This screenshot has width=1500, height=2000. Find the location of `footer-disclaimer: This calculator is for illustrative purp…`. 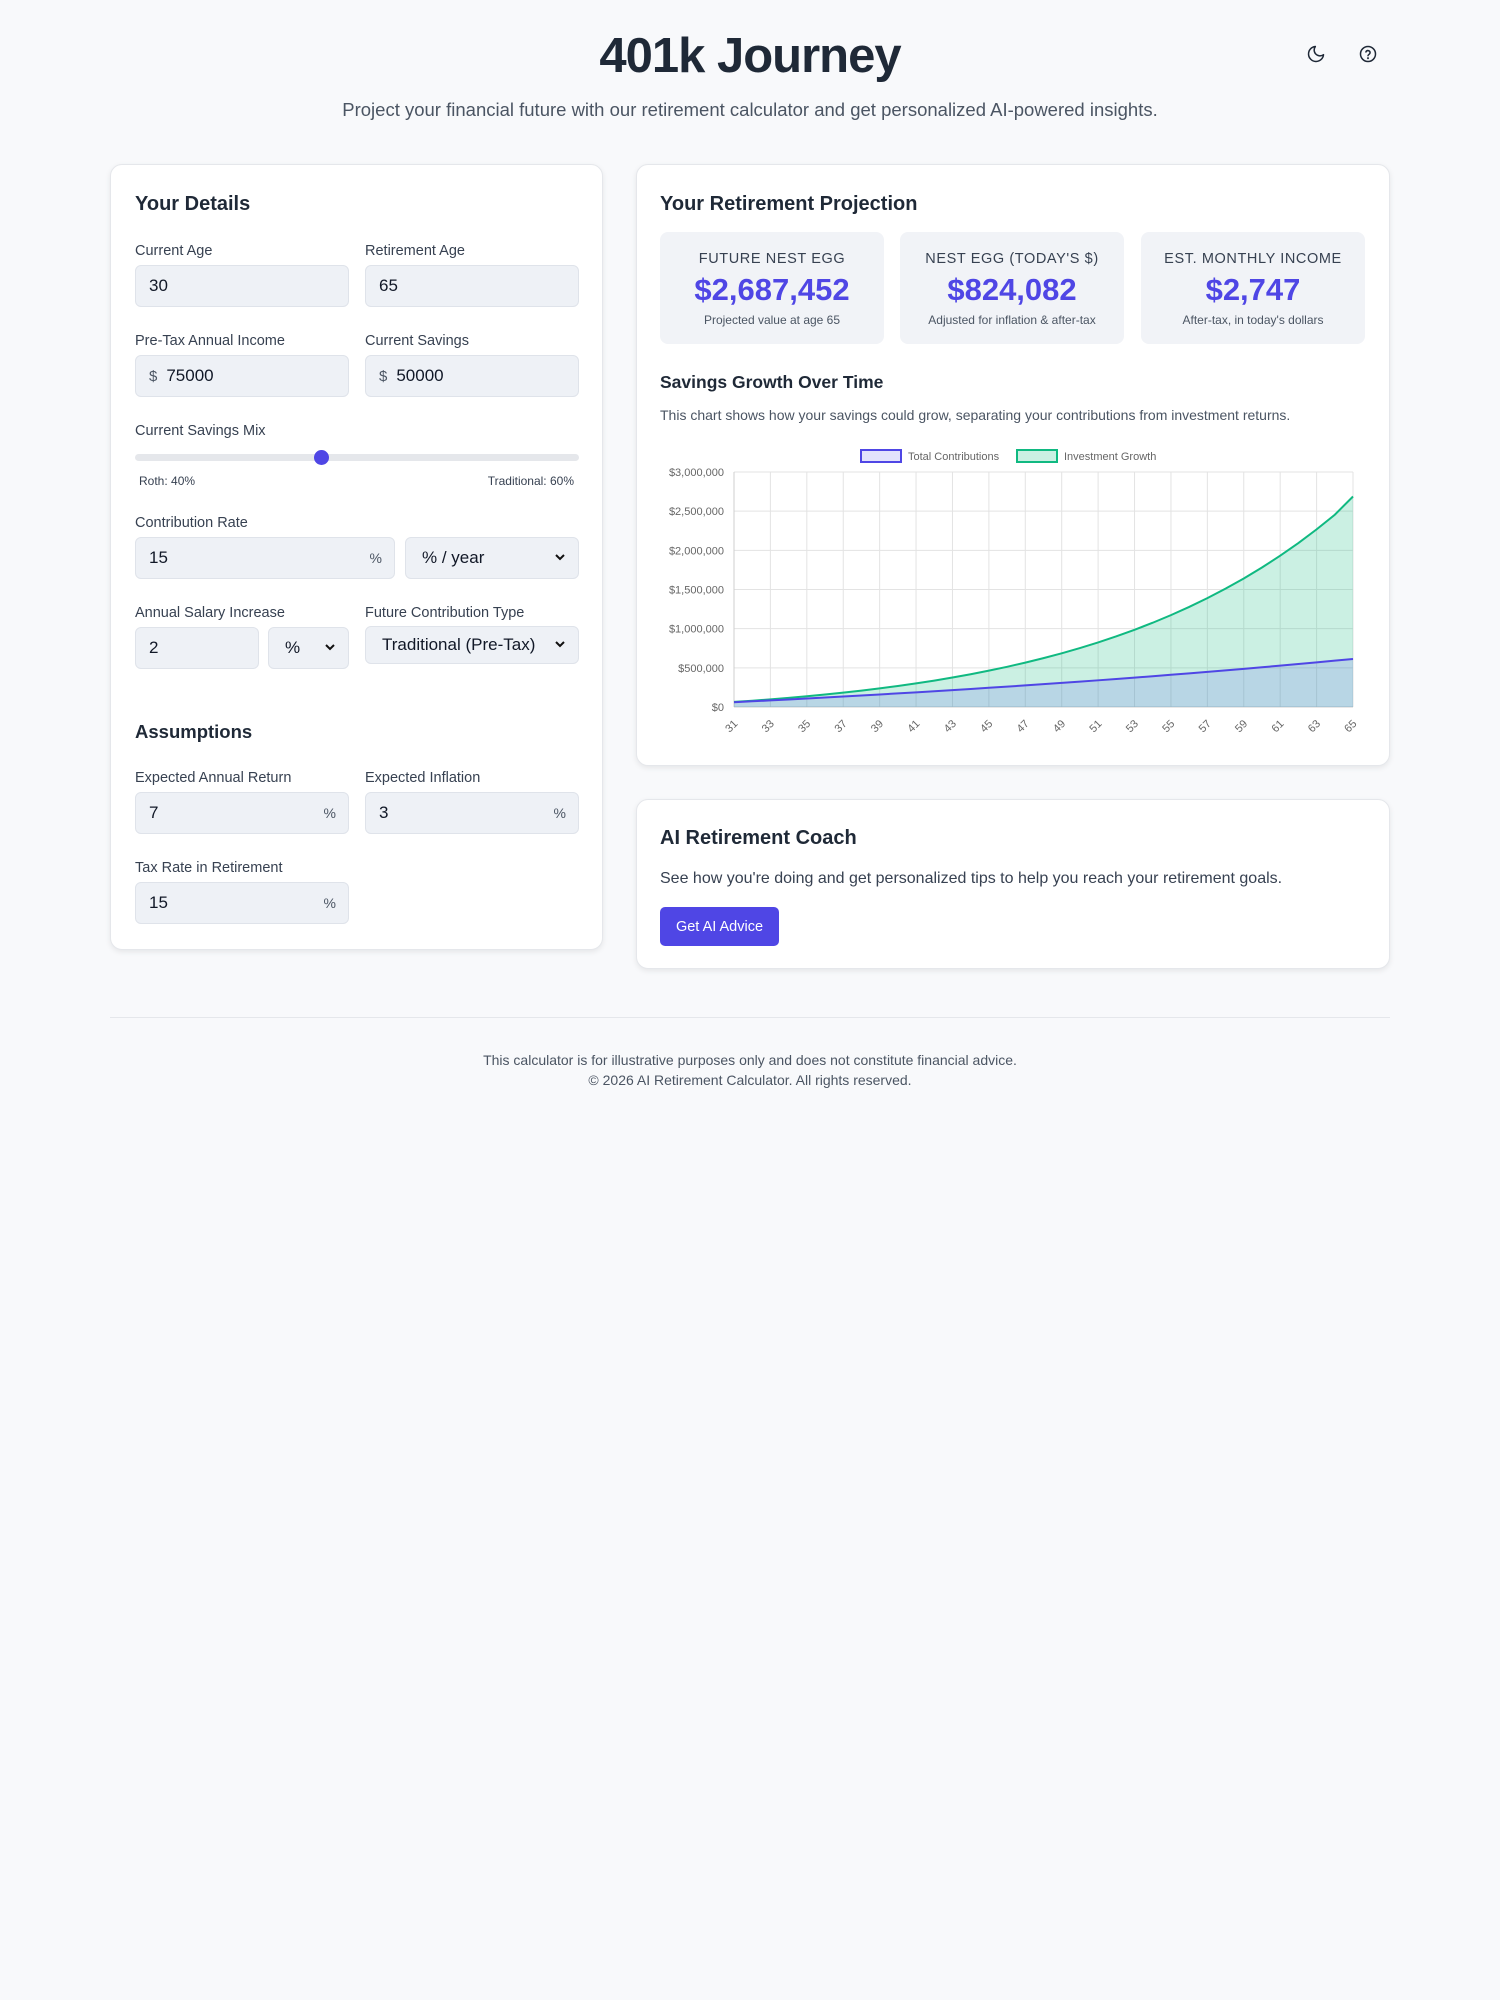

footer-disclaimer: This calculator is for illustrative purp… is located at coordinates (750, 1060).